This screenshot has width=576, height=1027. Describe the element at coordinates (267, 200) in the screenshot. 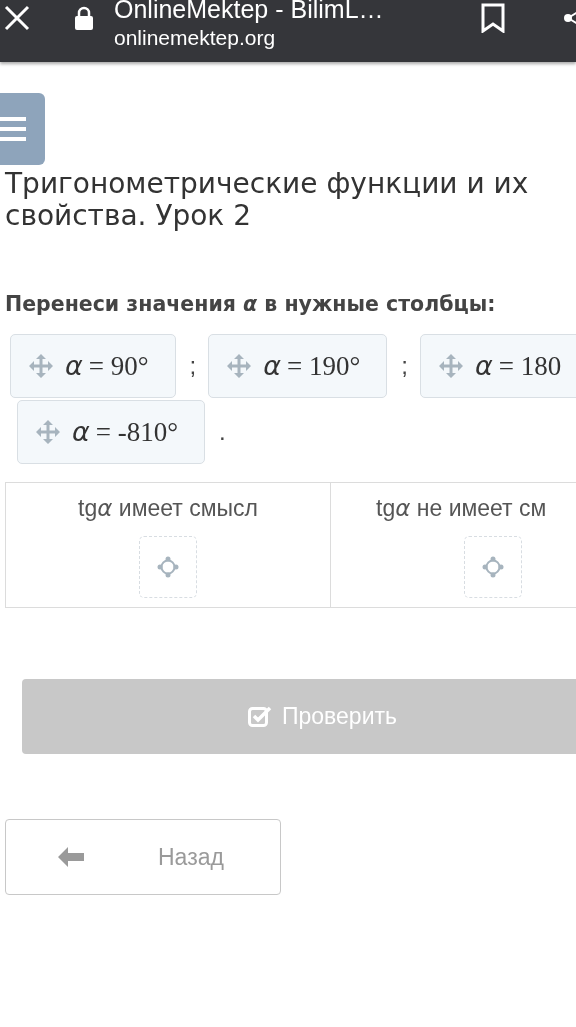

I see `lesson-title: Тригонометрические функции и их свойства. Урок 2` at that location.